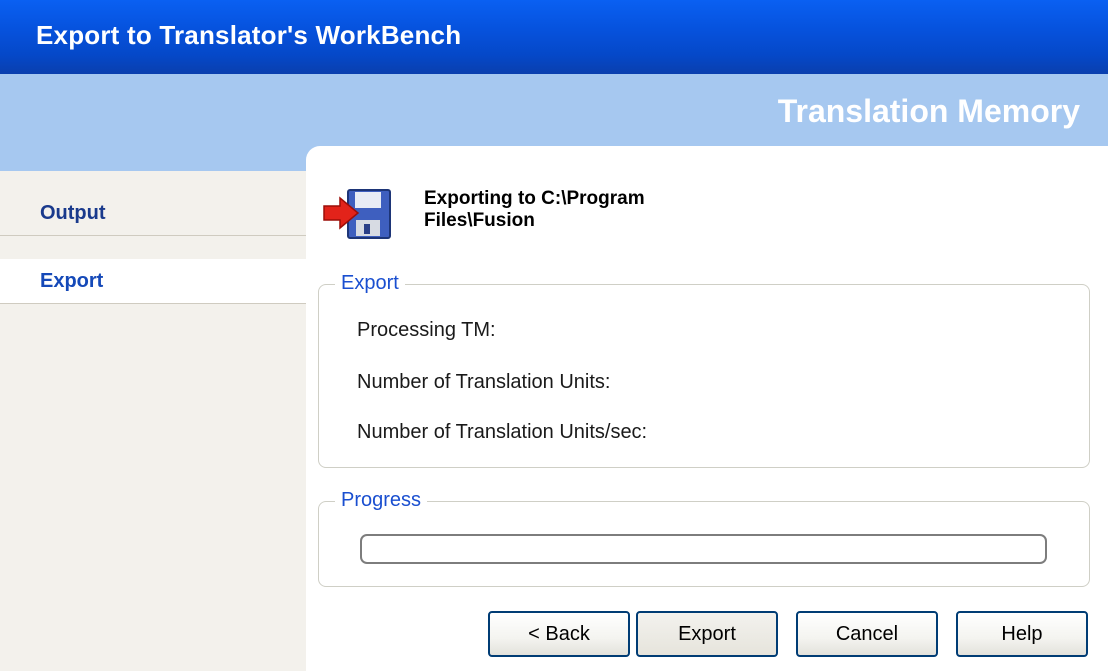 The image size is (1116, 671). I want to click on window-frame-edge, so click(1112, 335).